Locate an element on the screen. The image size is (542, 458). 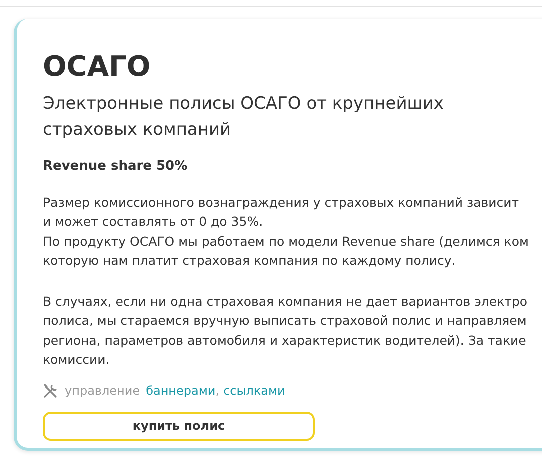
description-line: полиса, мы стараемся вручную выписать страховой полис и направляем is located at coordinates (285, 321).